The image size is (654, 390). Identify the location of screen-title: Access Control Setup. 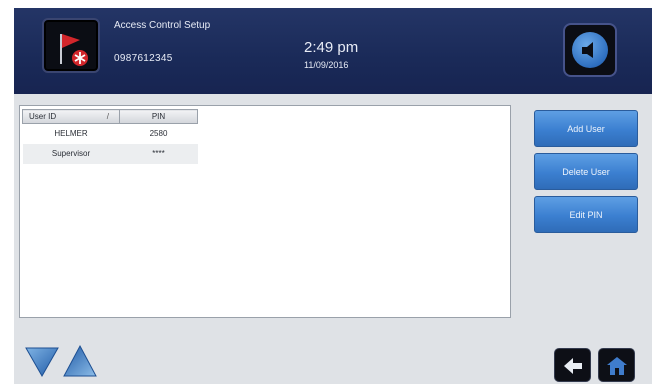
(162, 25).